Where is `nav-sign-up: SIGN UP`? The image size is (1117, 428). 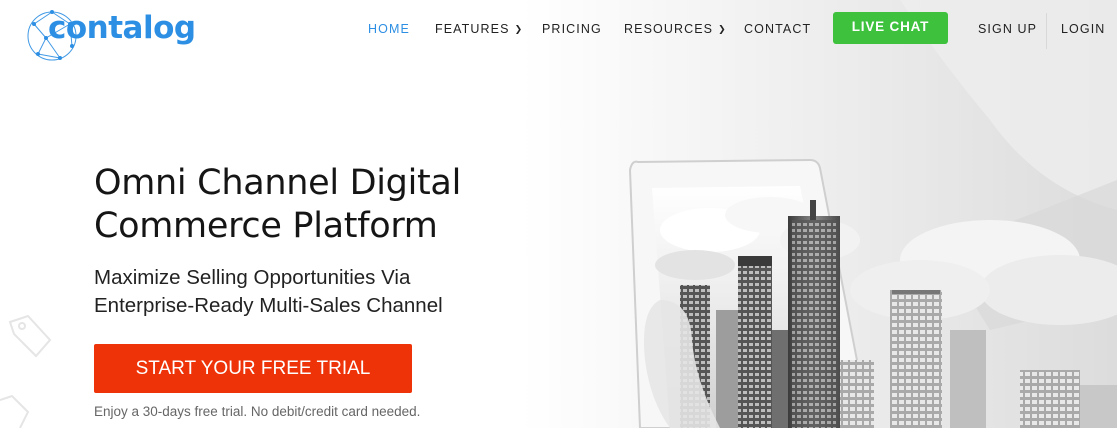
nav-sign-up: SIGN UP is located at coordinates (1007, 29).